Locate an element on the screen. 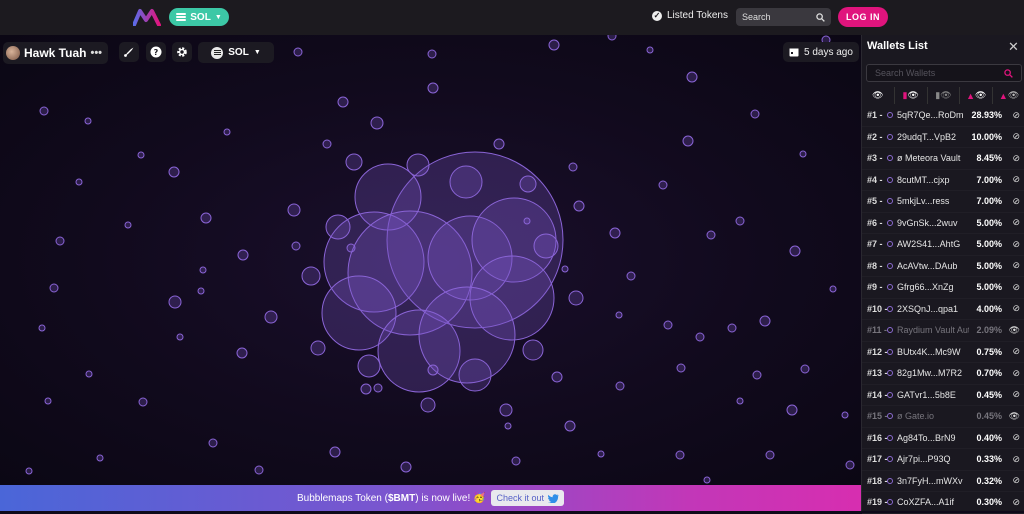  wallet-row: #7 - AW2S41...AhtG 5.00% ⊘ is located at coordinates (943, 245).